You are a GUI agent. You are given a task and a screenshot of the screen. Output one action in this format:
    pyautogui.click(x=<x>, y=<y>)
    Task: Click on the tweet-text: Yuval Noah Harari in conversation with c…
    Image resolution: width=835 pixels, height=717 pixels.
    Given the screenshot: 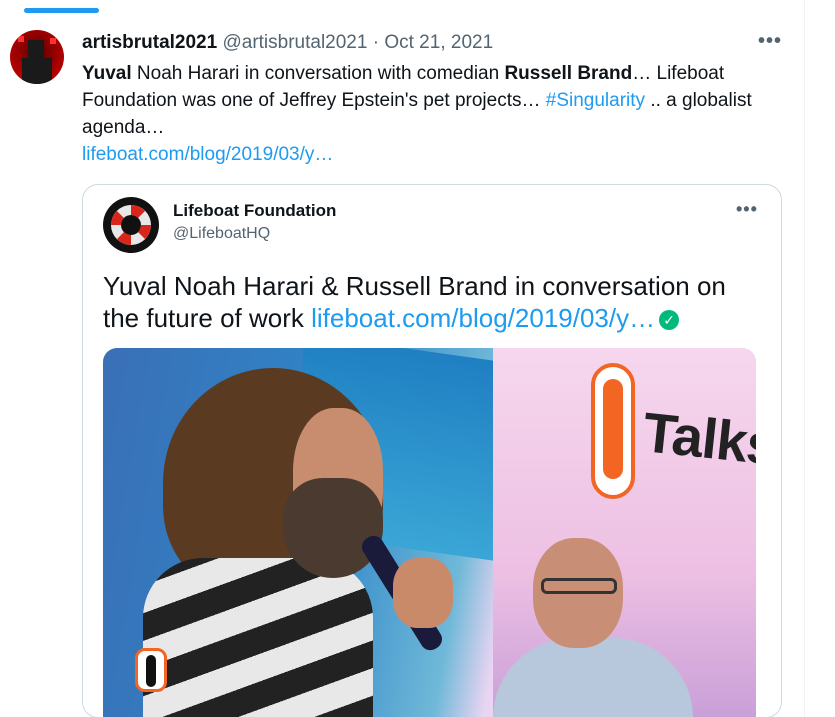 What is the action you would take?
    pyautogui.click(x=434, y=114)
    